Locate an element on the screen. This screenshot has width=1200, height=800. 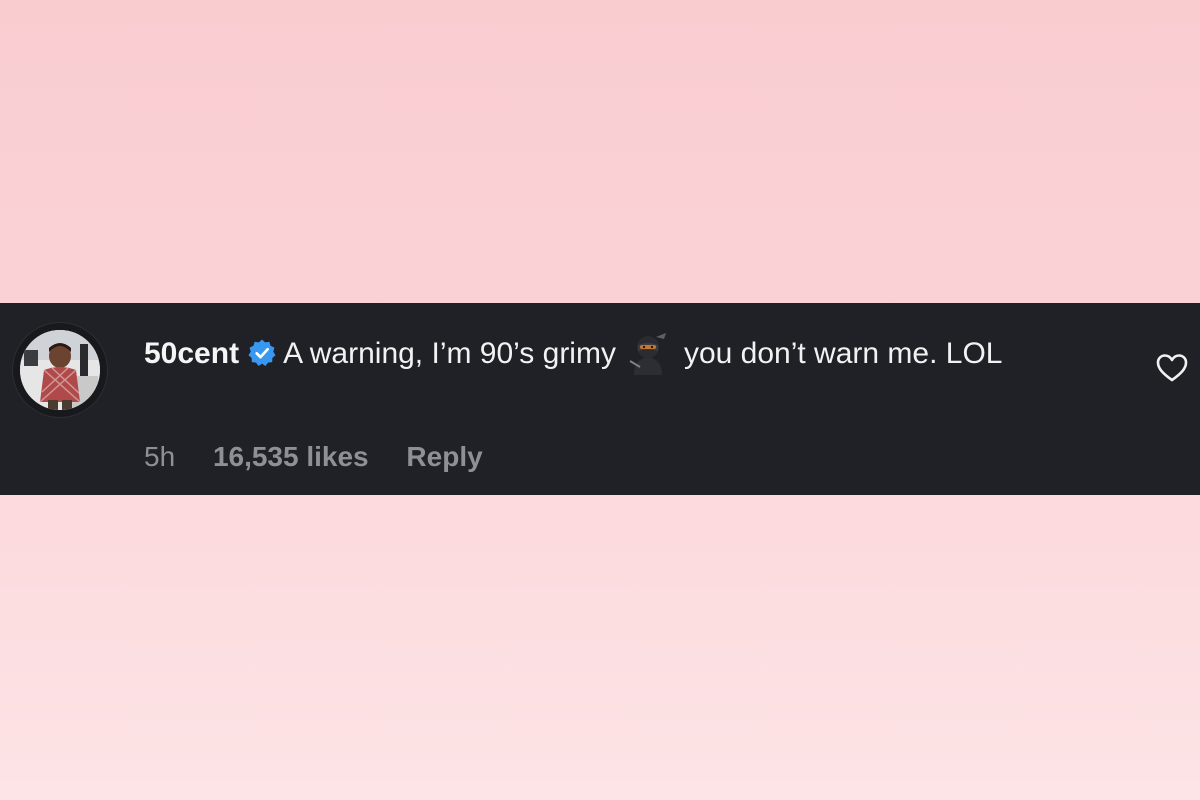
verified-badge-icon is located at coordinates (262, 353).